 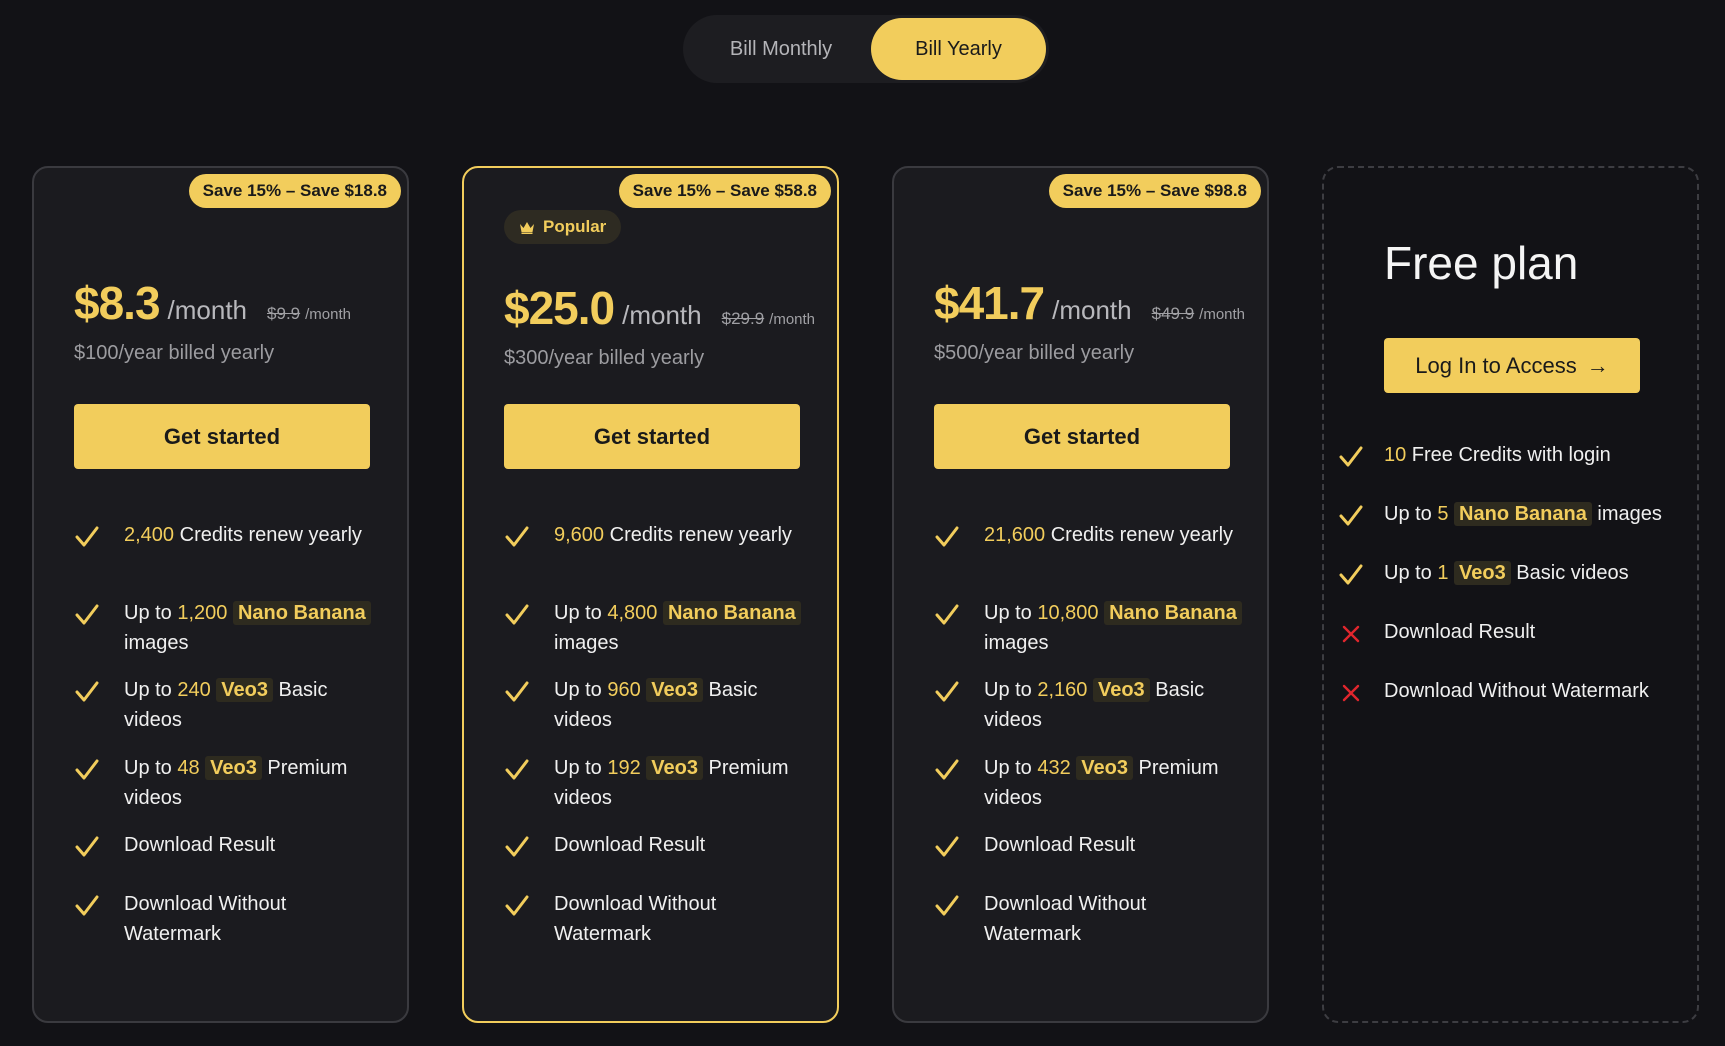 What do you see at coordinates (1351, 693) in the screenshot?
I see `cross-icon` at bounding box center [1351, 693].